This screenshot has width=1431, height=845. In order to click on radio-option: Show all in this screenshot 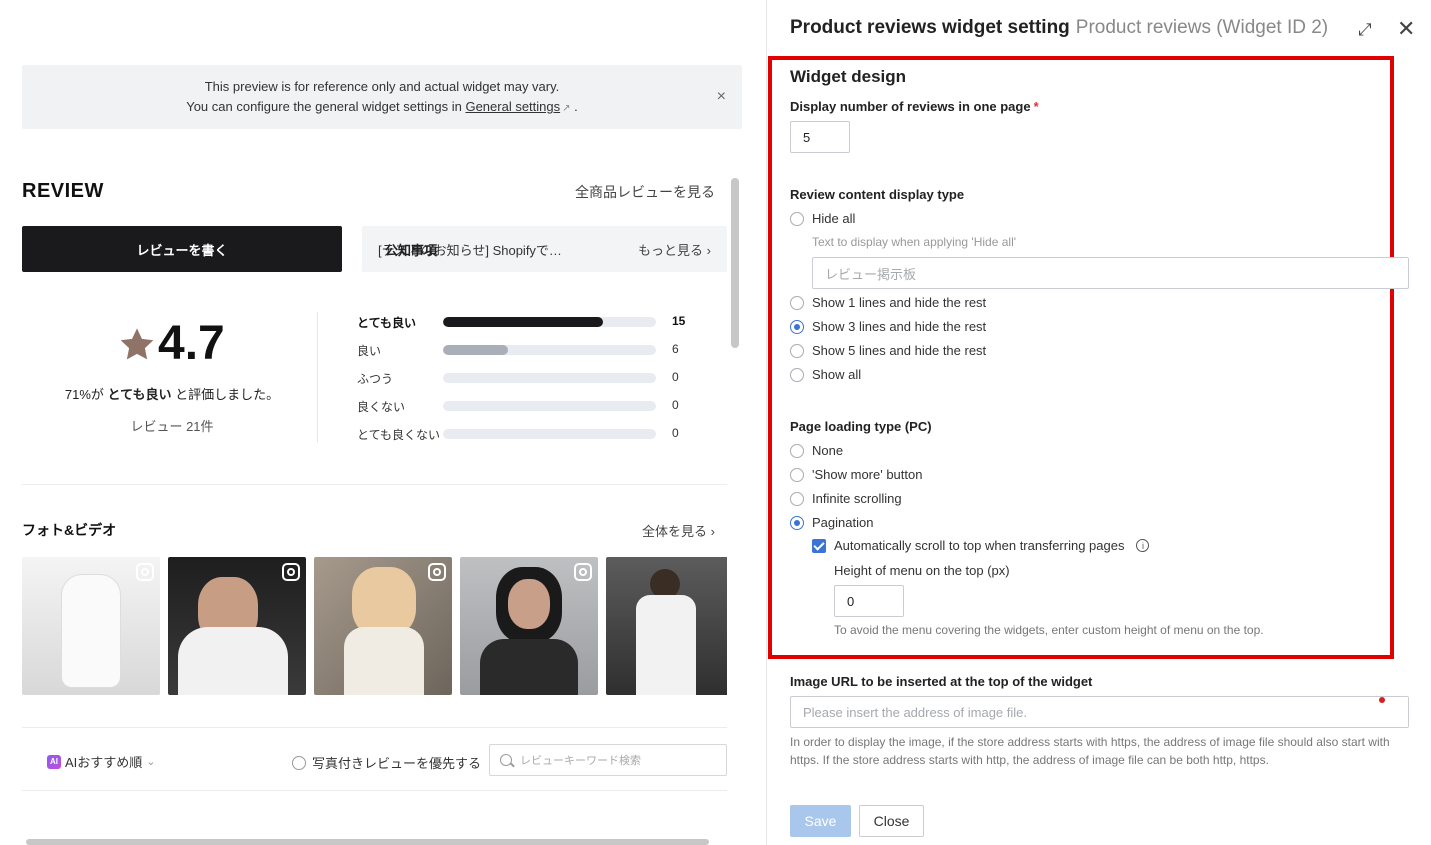, I will do `click(825, 374)`.